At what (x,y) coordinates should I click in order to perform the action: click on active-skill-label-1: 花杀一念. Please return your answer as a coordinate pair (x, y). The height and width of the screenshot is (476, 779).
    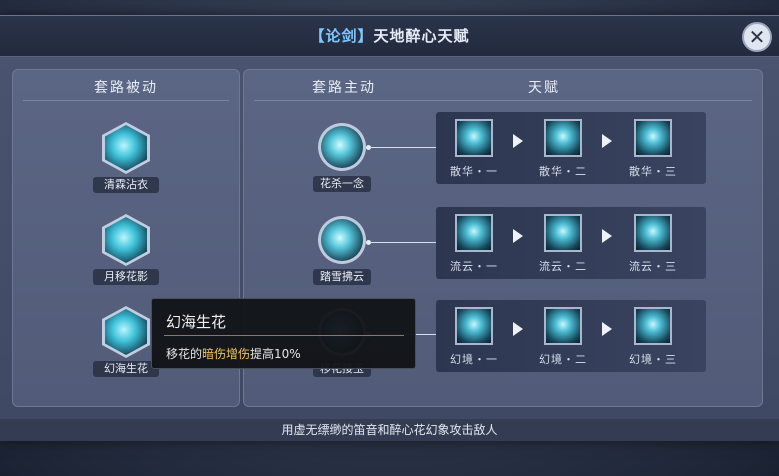
    Looking at the image, I should click on (342, 184).